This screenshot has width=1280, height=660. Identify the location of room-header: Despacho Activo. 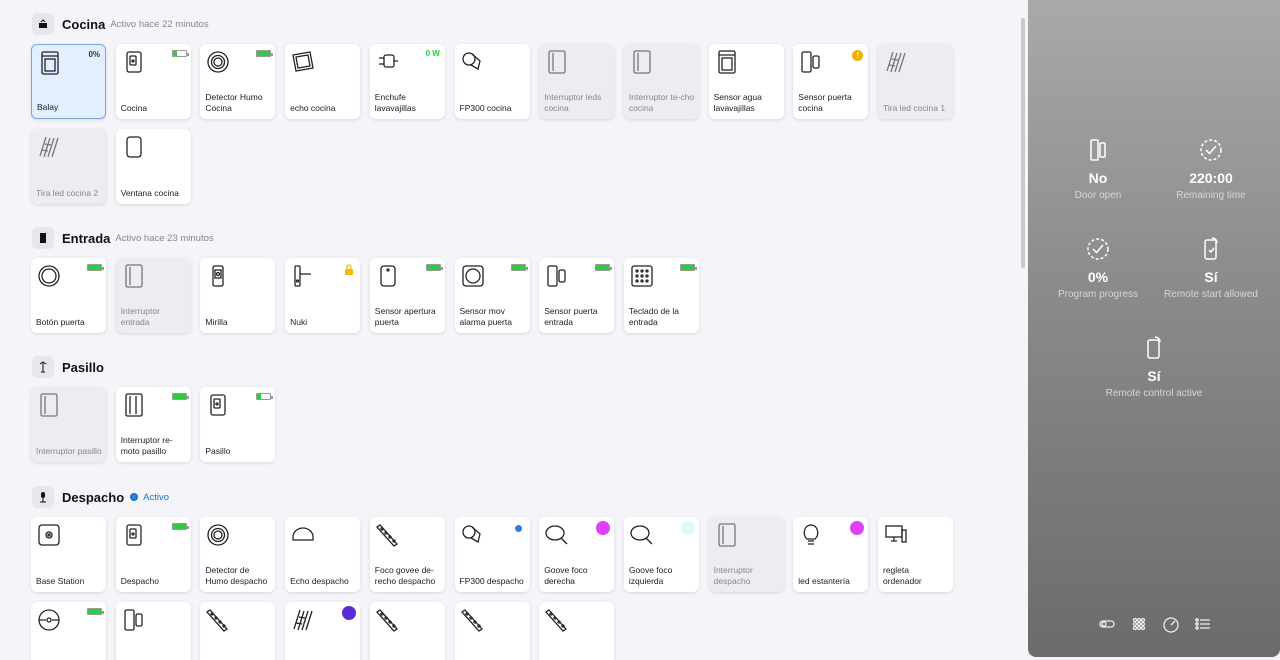
(100, 497).